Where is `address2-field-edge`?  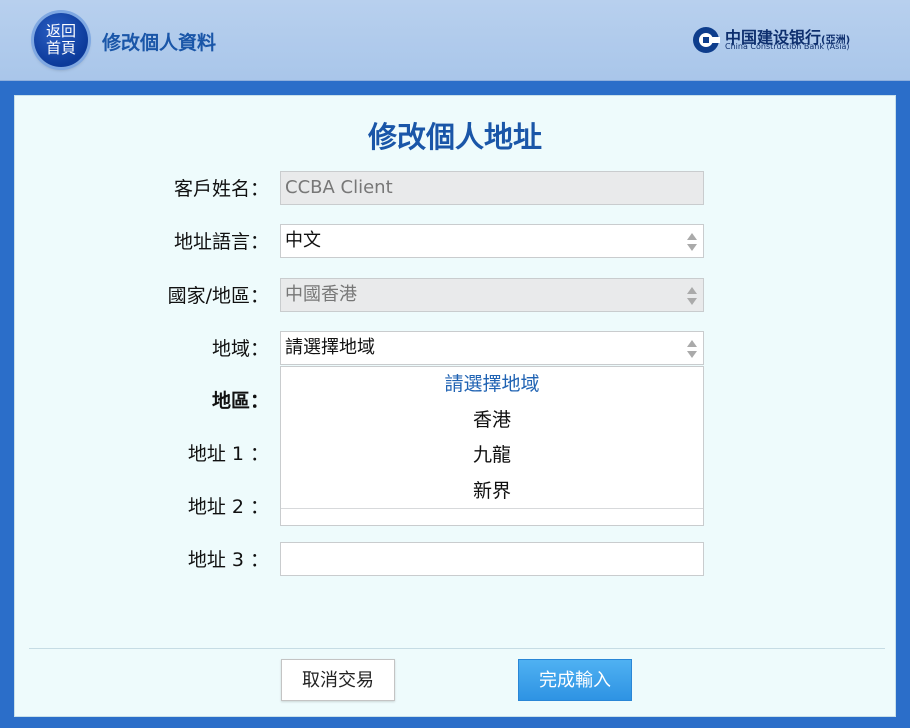
address2-field-edge is located at coordinates (492, 516).